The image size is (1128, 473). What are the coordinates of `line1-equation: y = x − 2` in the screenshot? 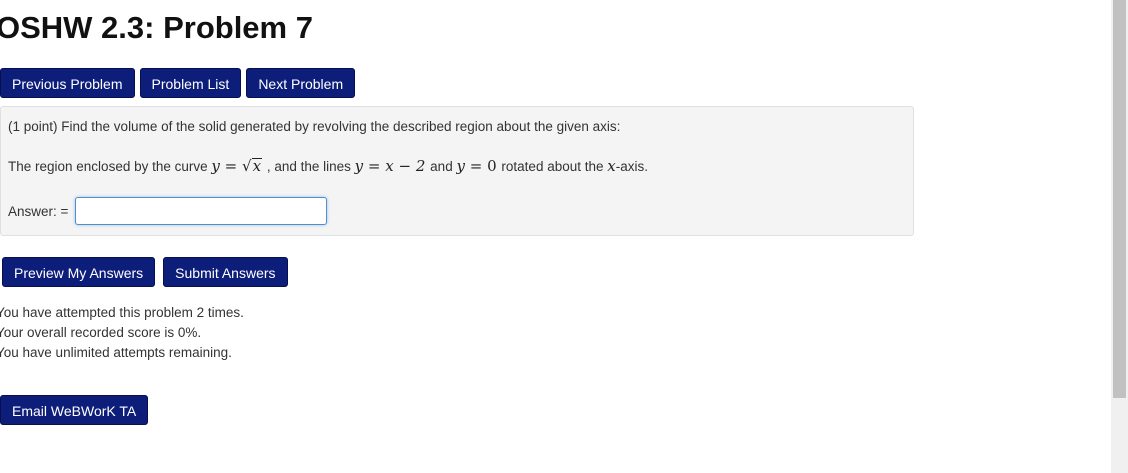 It's located at (393, 166).